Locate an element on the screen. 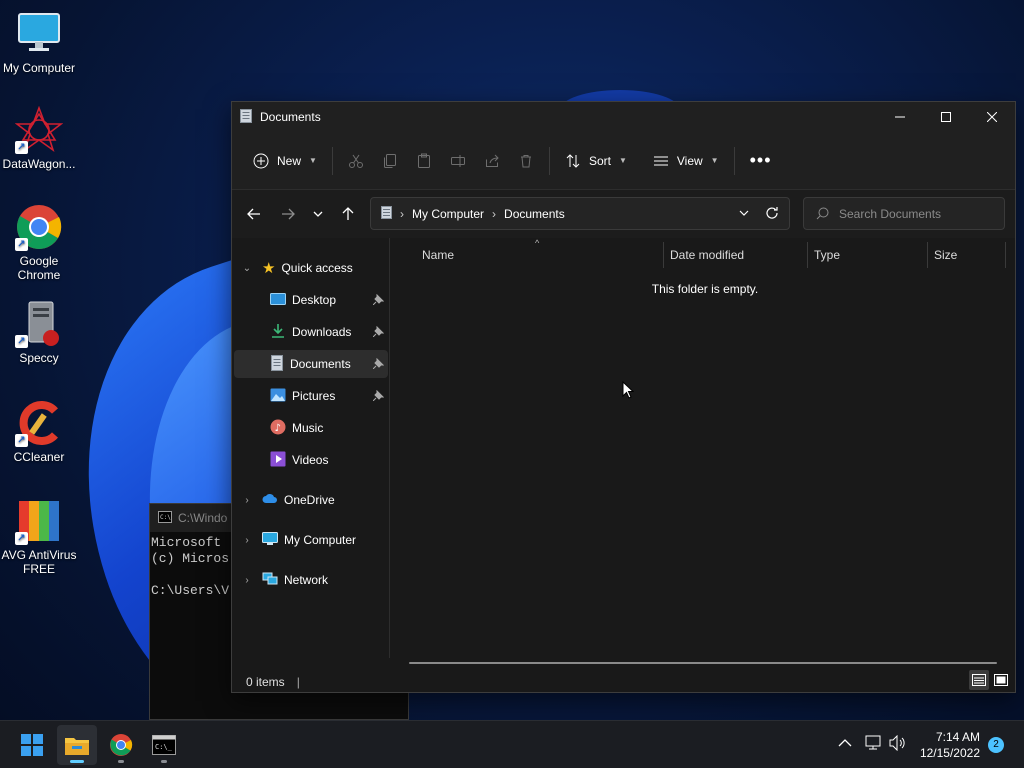 This screenshot has width=1024, height=768. desktop-icon-my-computer: My Computer is located at coordinates (39, 42).